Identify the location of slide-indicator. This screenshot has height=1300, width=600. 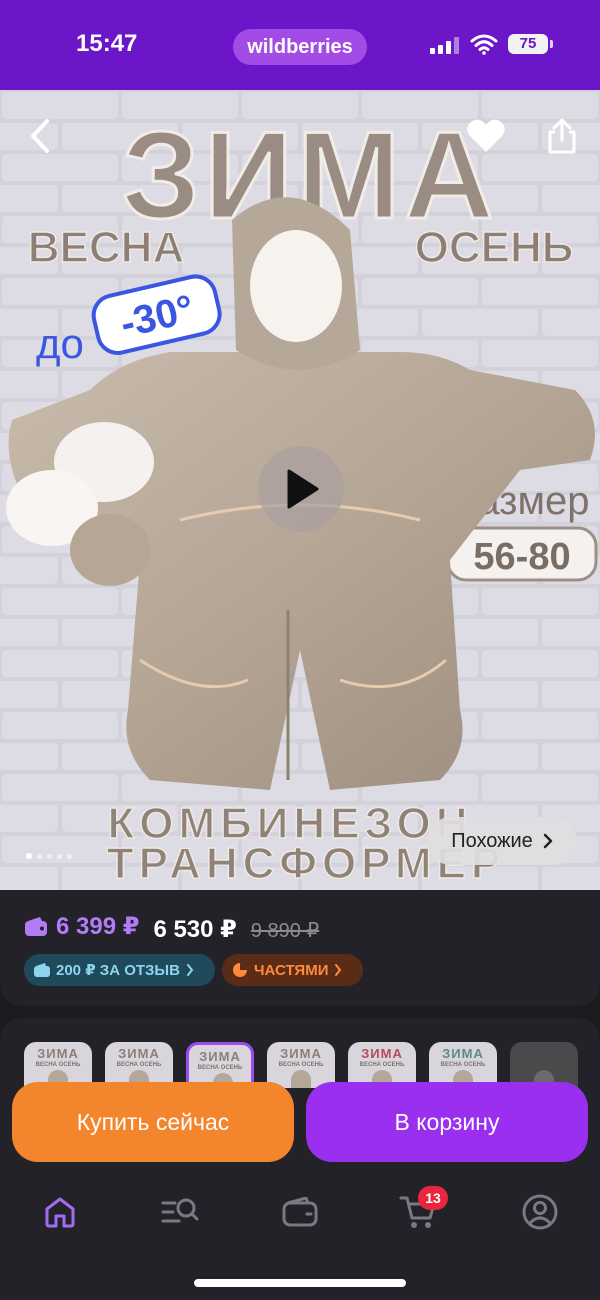
(49, 856).